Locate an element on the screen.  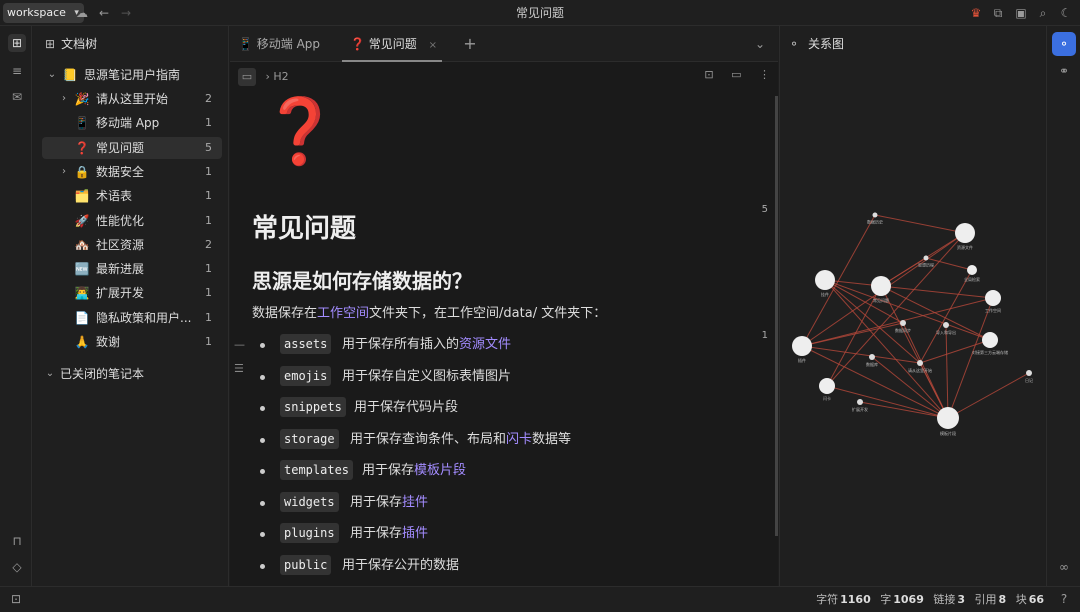
tree-item: 📱 移动端 App 1 is located at coordinates (132, 123).